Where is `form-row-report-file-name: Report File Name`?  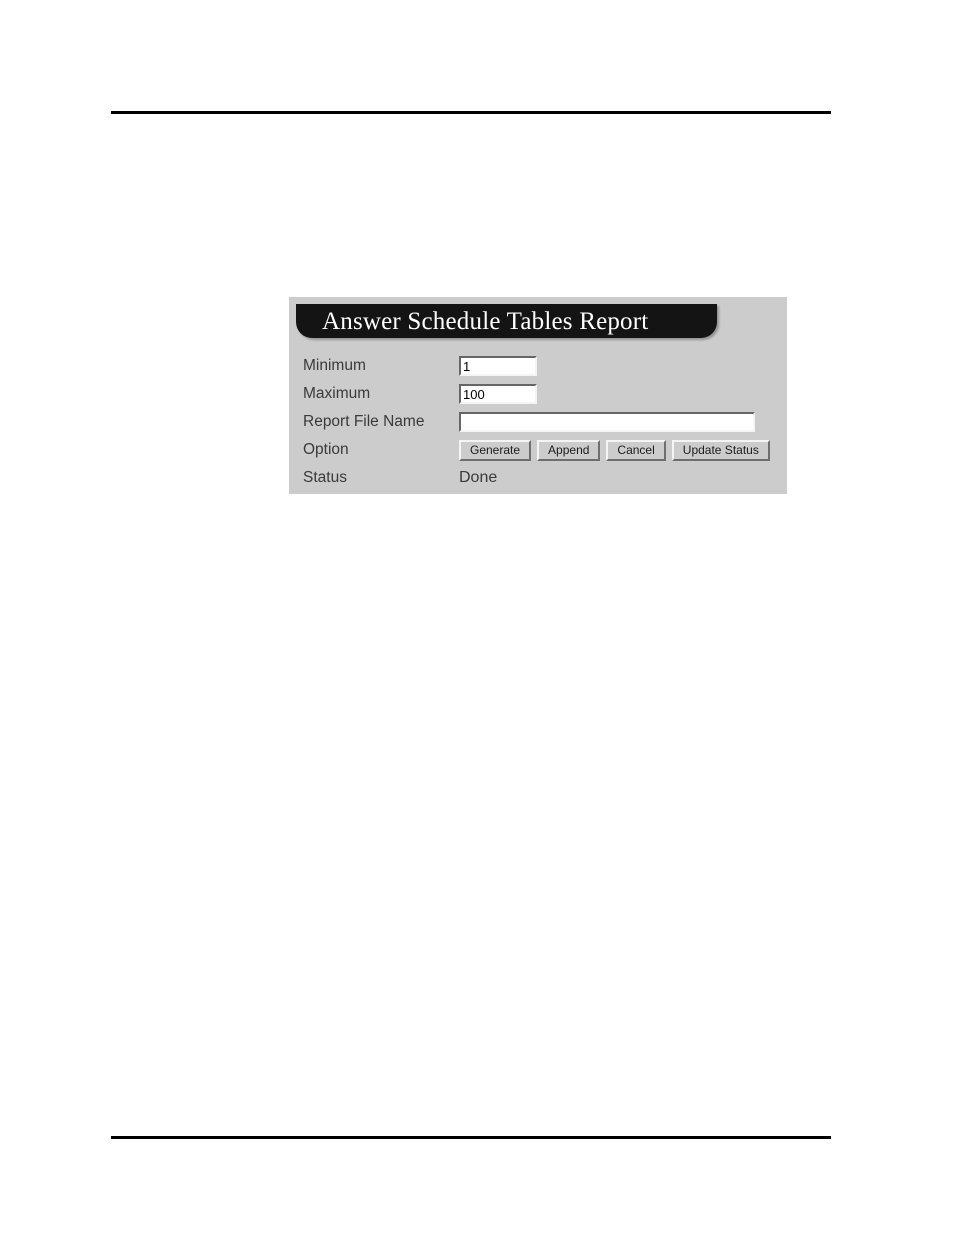 form-row-report-file-name: Report File Name is located at coordinates (541, 422).